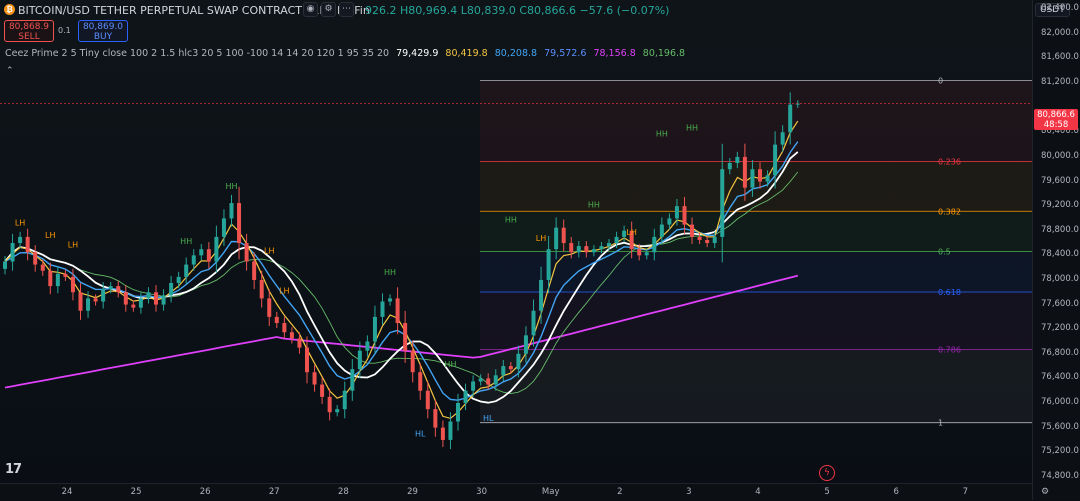  I want to click on price-tick-label: 82,400.0, so click(1060, 8).